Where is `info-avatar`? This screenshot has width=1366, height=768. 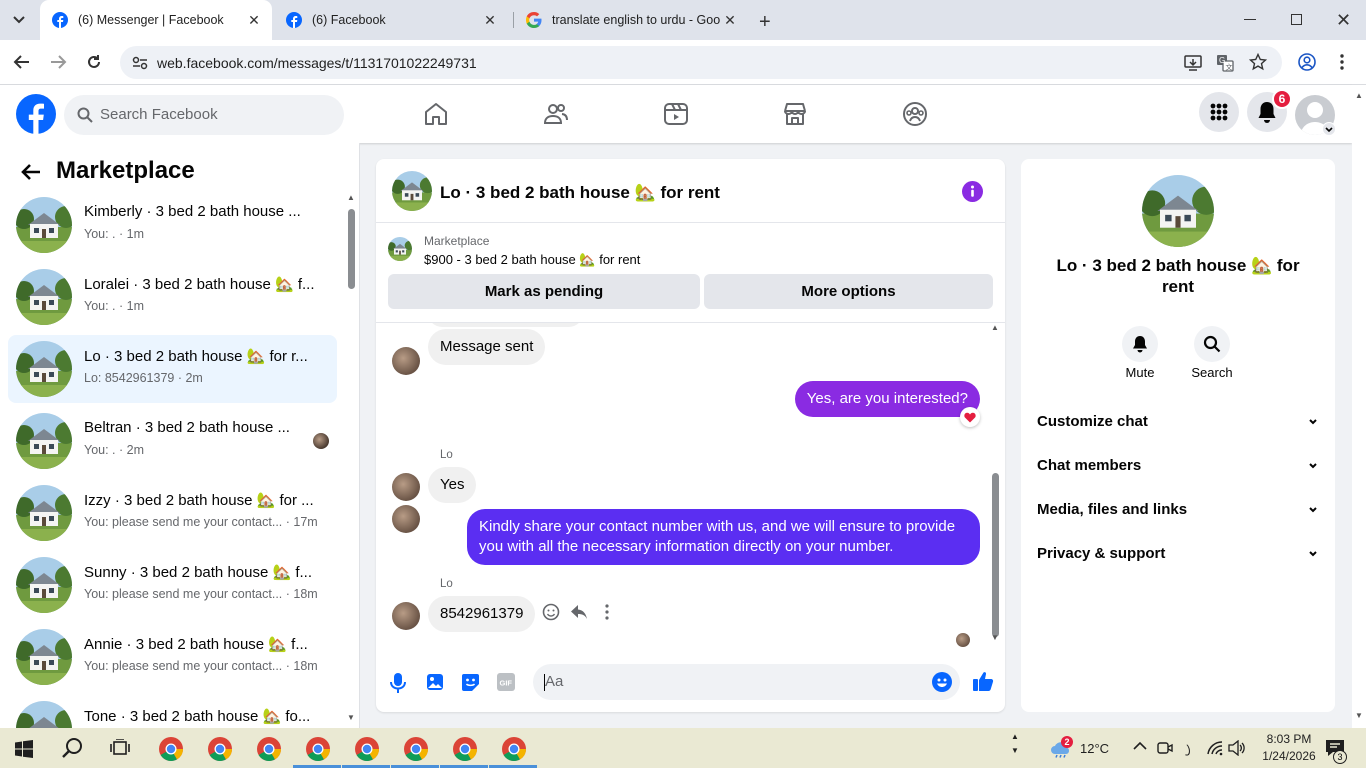 info-avatar is located at coordinates (1178, 211).